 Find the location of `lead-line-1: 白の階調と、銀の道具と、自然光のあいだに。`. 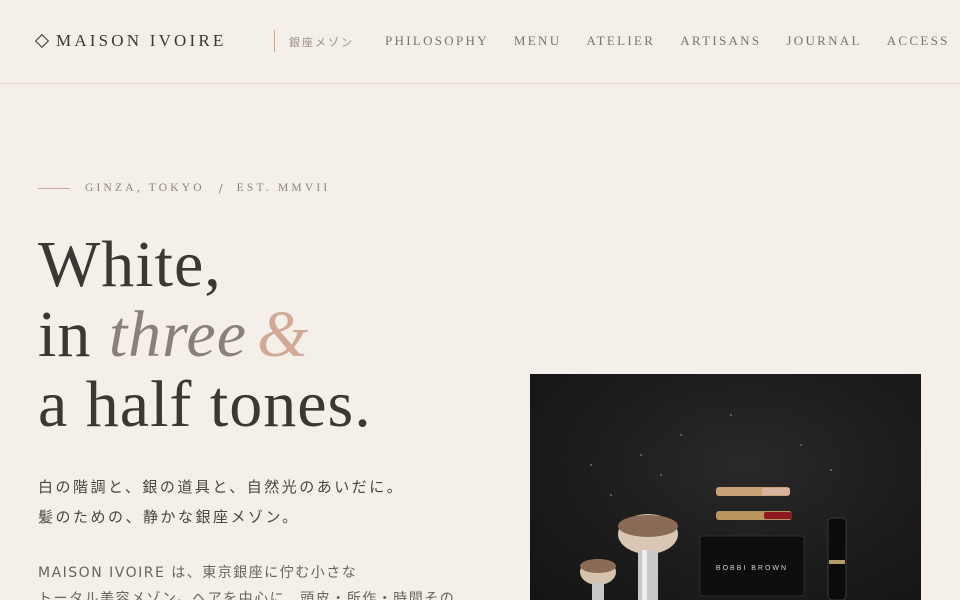

lead-line-1: 白の階調と、銀の道具と、自然光のあいだに。 is located at coordinates (221, 487).